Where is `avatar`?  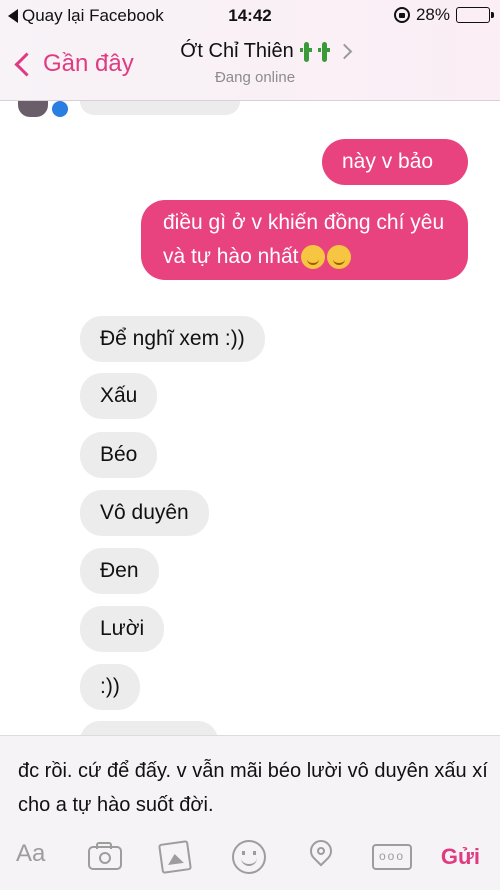
avatar is located at coordinates (33, 109).